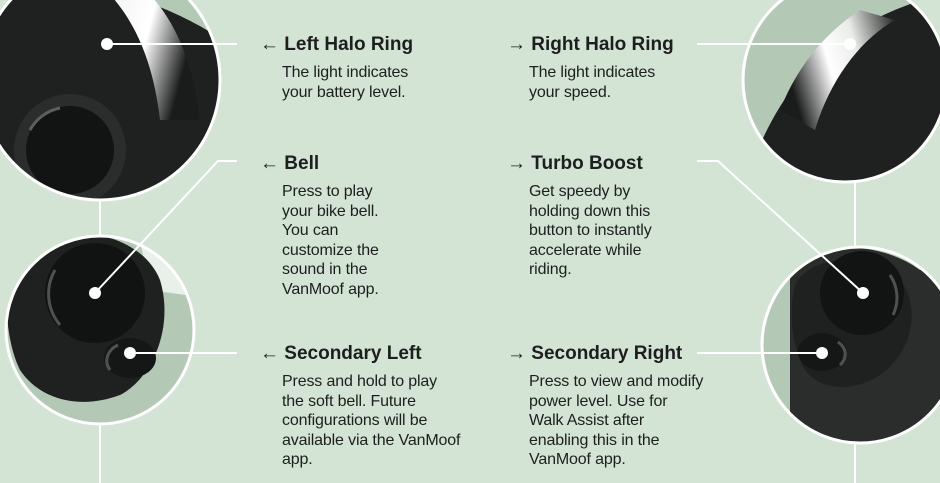 This screenshot has width=940, height=483. What do you see at coordinates (840, 92) in the screenshot?
I see `right-halo-closeup` at bounding box center [840, 92].